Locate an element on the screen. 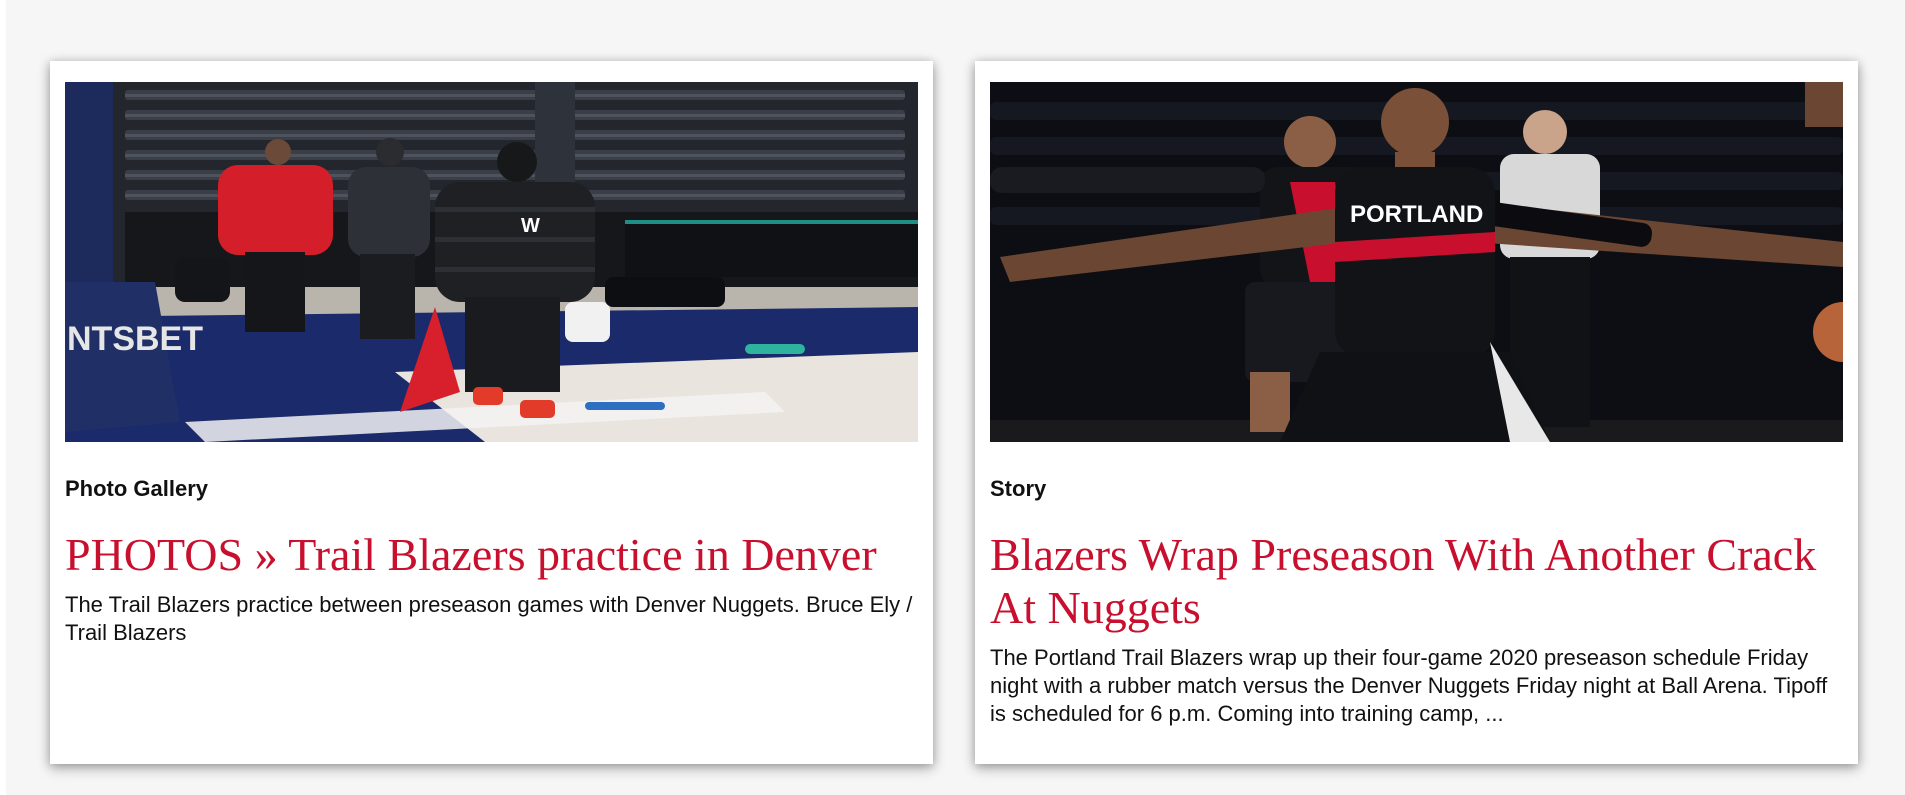  card-type-label: Photo Gallery is located at coordinates (137, 488).